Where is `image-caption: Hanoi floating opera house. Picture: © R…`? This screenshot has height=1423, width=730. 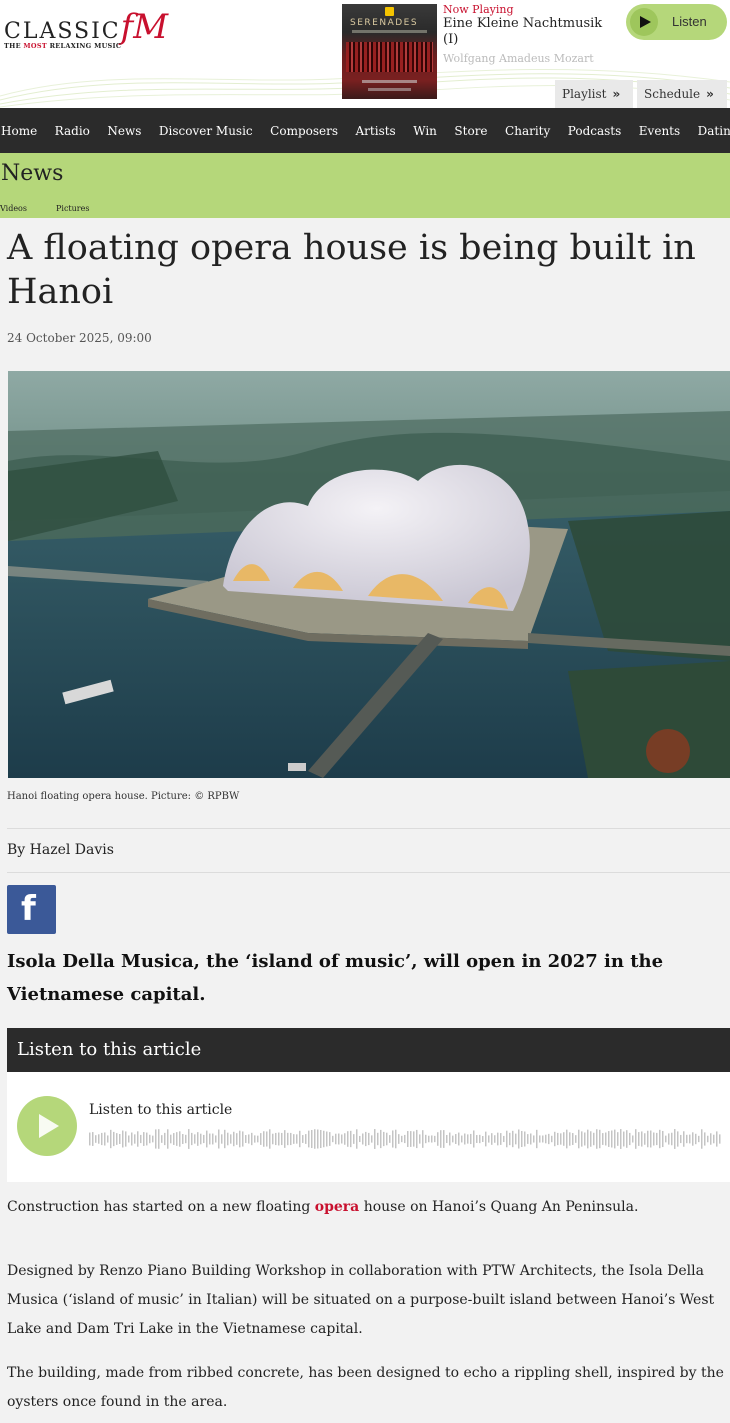 image-caption: Hanoi floating opera house. Picture: © R… is located at coordinates (123, 796).